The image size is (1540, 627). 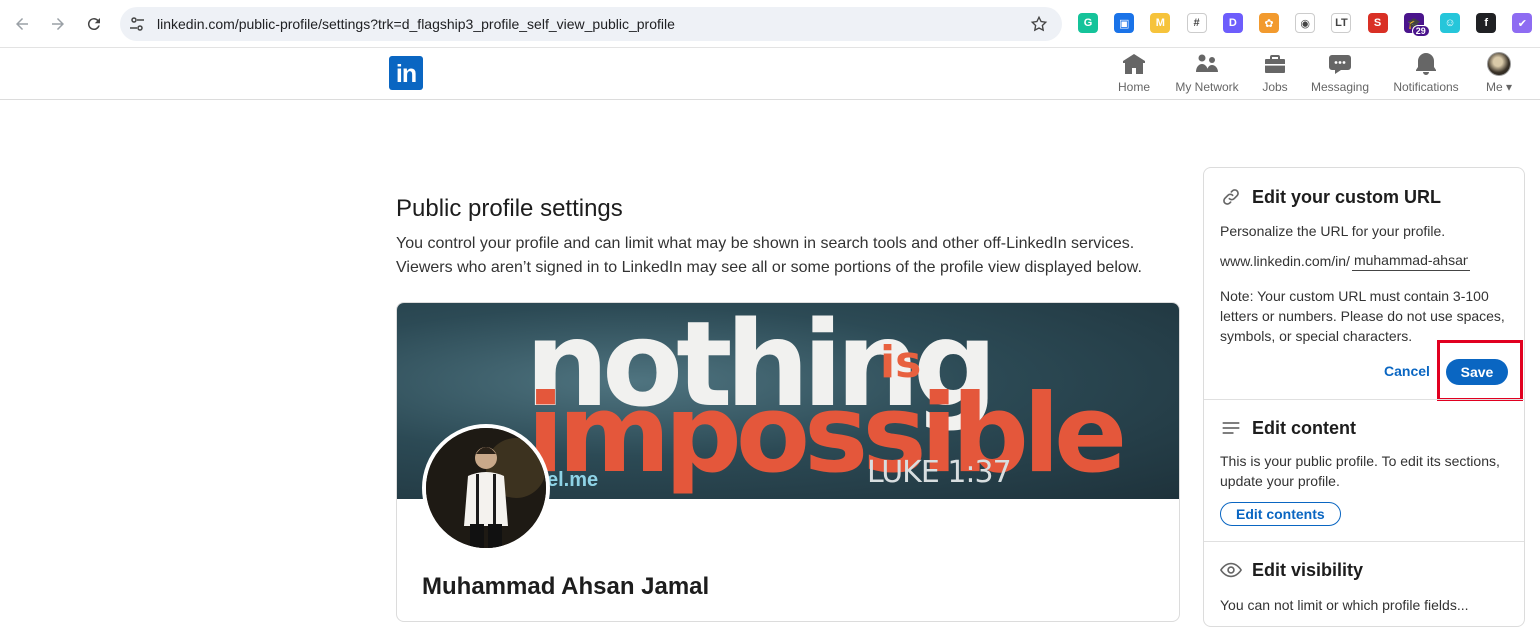 I want to click on nav-my-network: My Network, so click(x=1207, y=75).